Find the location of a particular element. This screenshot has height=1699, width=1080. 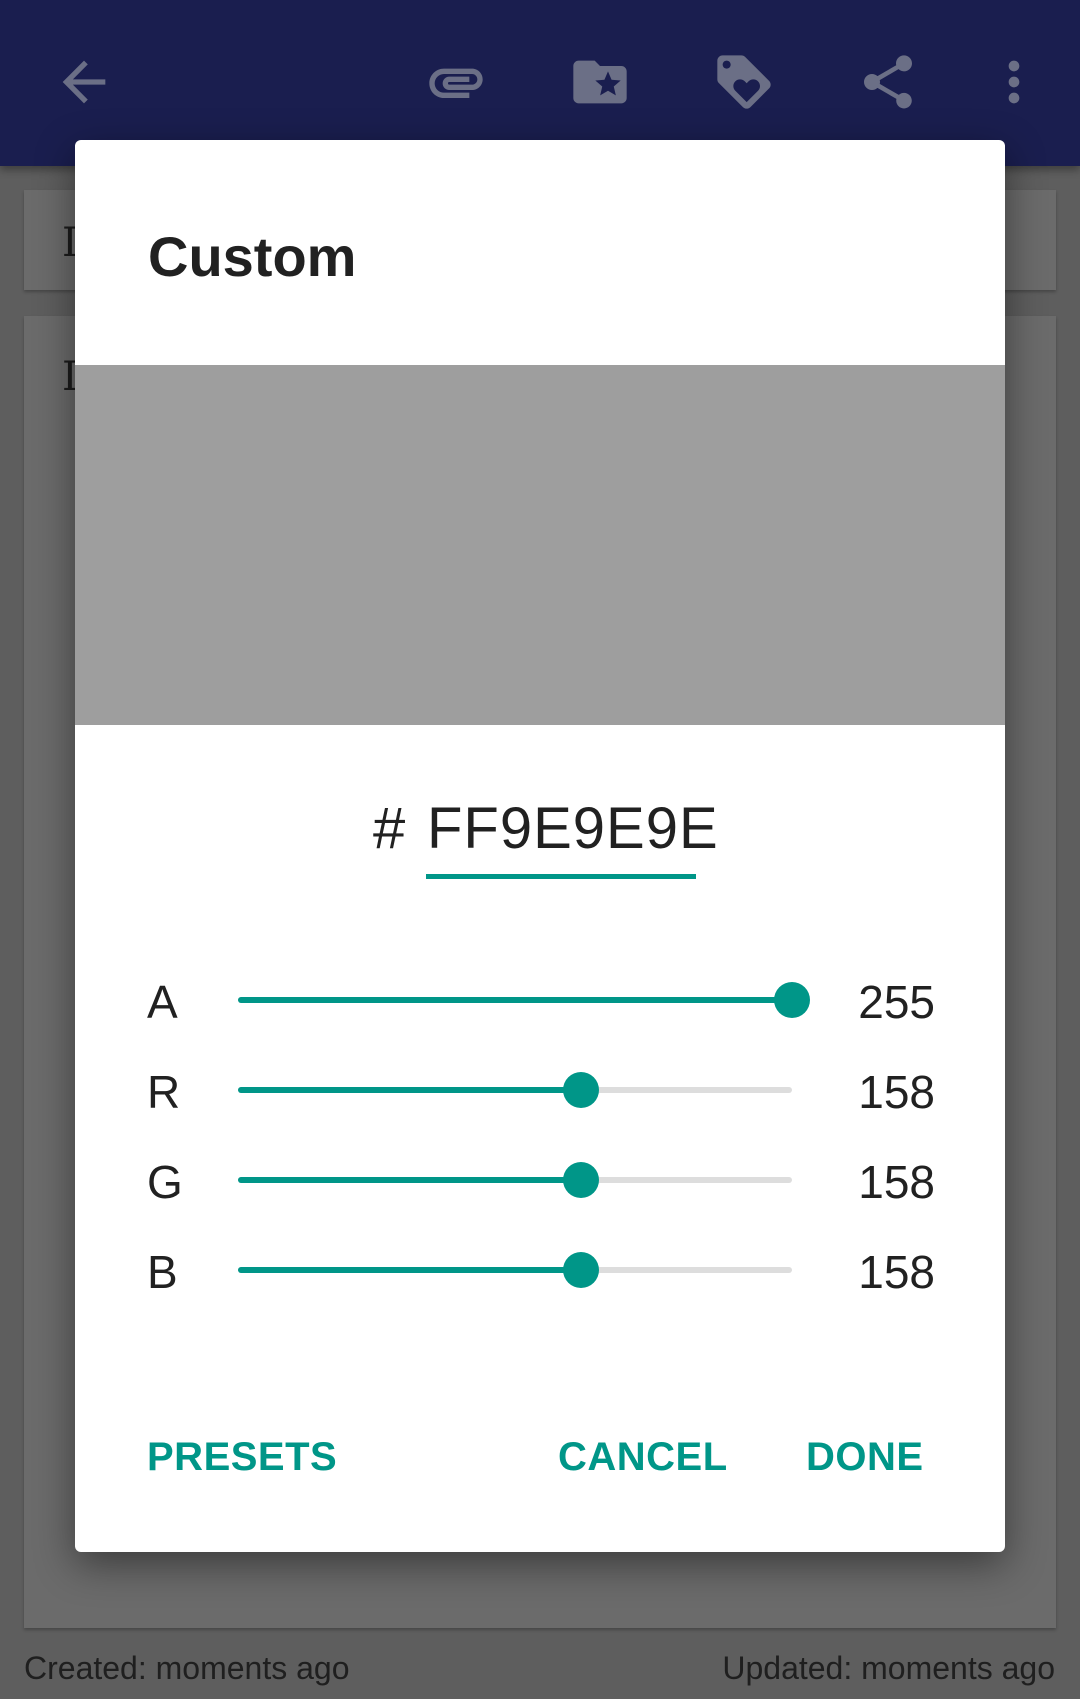

channel-label-g: G is located at coordinates (165, 1182).